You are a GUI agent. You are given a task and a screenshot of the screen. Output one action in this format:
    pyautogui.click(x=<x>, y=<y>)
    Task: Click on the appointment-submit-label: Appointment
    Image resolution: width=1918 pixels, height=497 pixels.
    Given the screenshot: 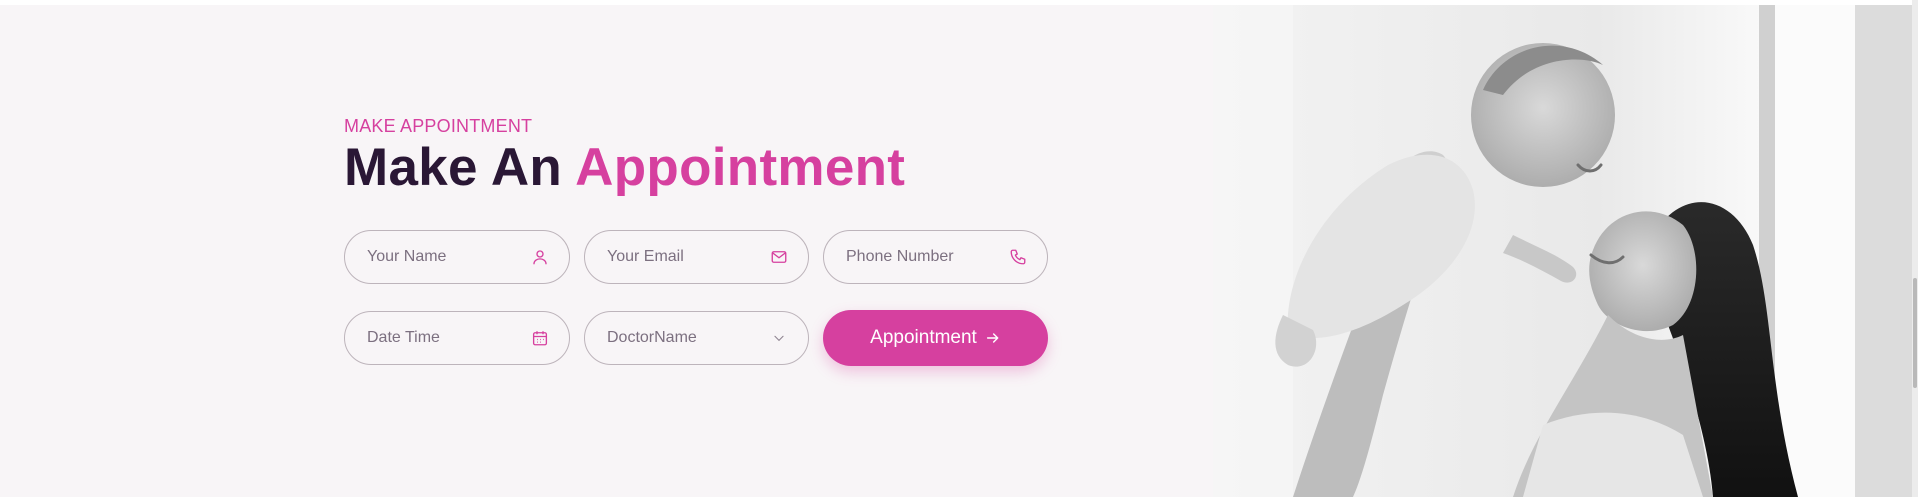 What is the action you would take?
    pyautogui.click(x=923, y=337)
    